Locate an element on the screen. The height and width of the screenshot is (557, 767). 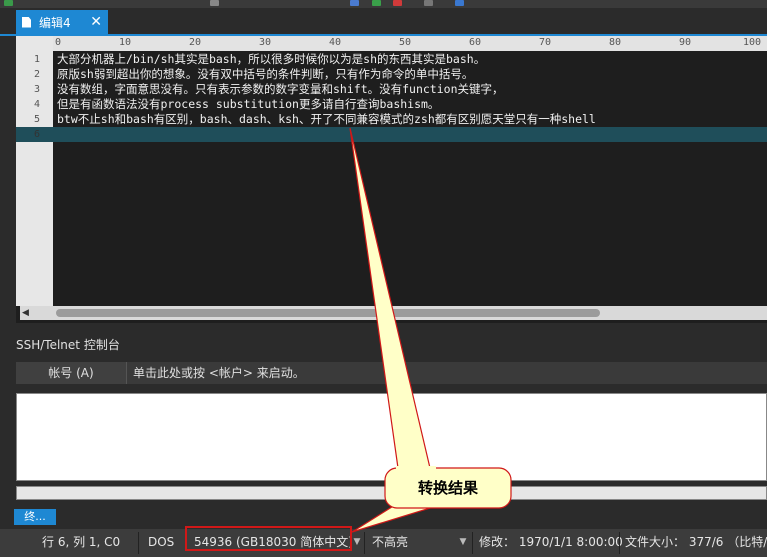
tab-bar: 编辑4 ✕ is located at coordinates (383, 22).